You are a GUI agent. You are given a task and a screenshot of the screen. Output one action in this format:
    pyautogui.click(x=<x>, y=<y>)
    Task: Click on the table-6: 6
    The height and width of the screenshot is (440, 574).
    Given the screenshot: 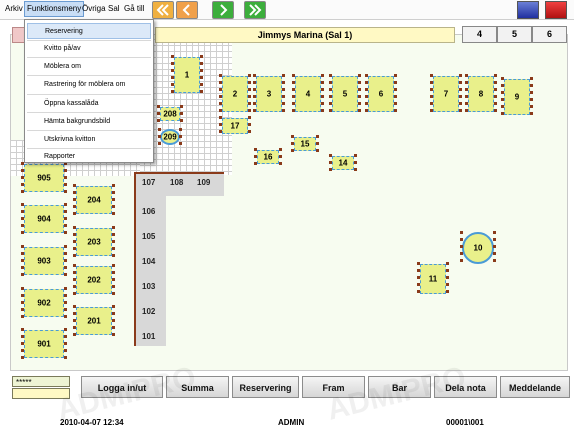 What is the action you would take?
    pyautogui.click(x=381, y=94)
    